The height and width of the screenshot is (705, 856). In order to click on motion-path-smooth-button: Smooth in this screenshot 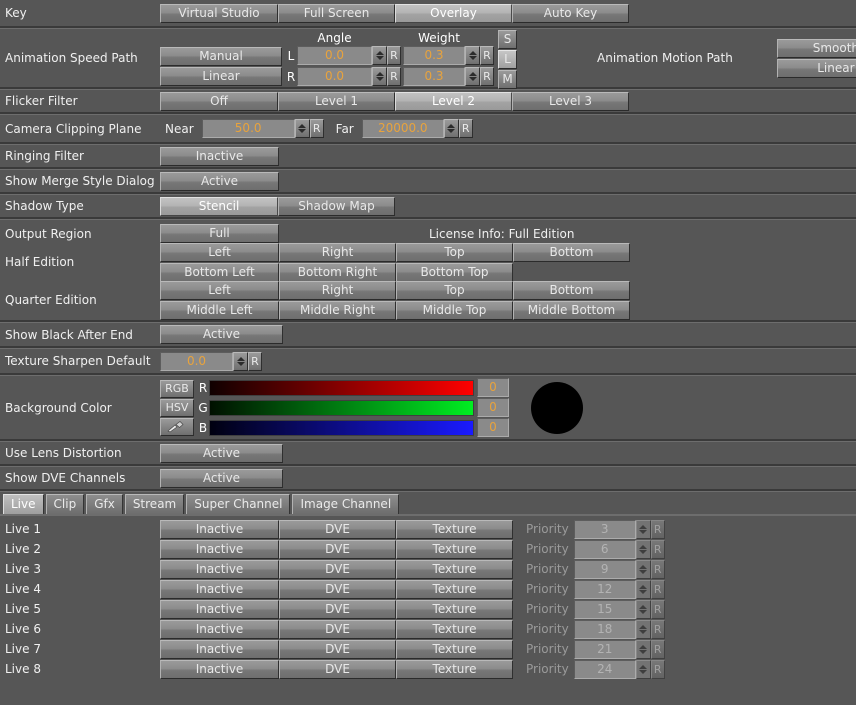, I will do `click(816, 48)`.